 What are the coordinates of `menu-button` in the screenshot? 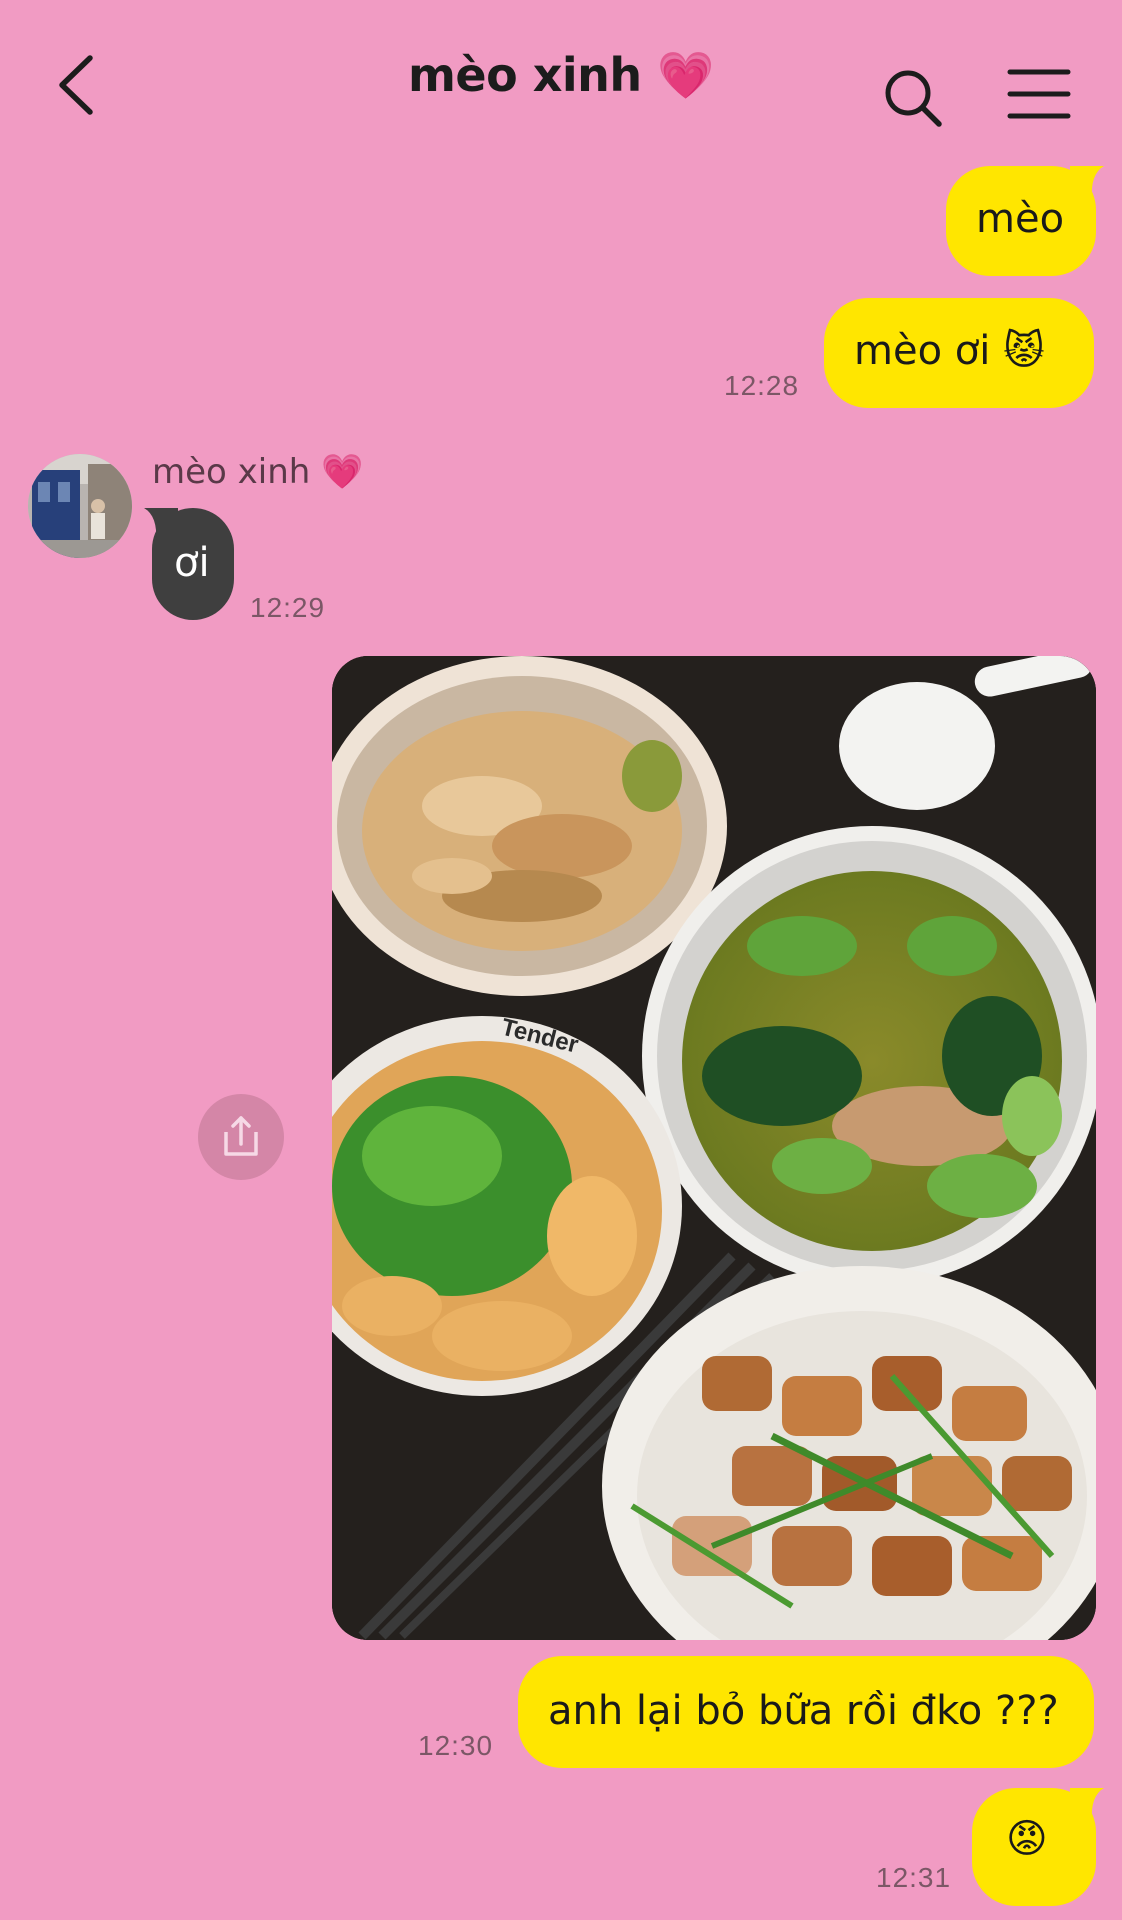 It's located at (1039, 94).